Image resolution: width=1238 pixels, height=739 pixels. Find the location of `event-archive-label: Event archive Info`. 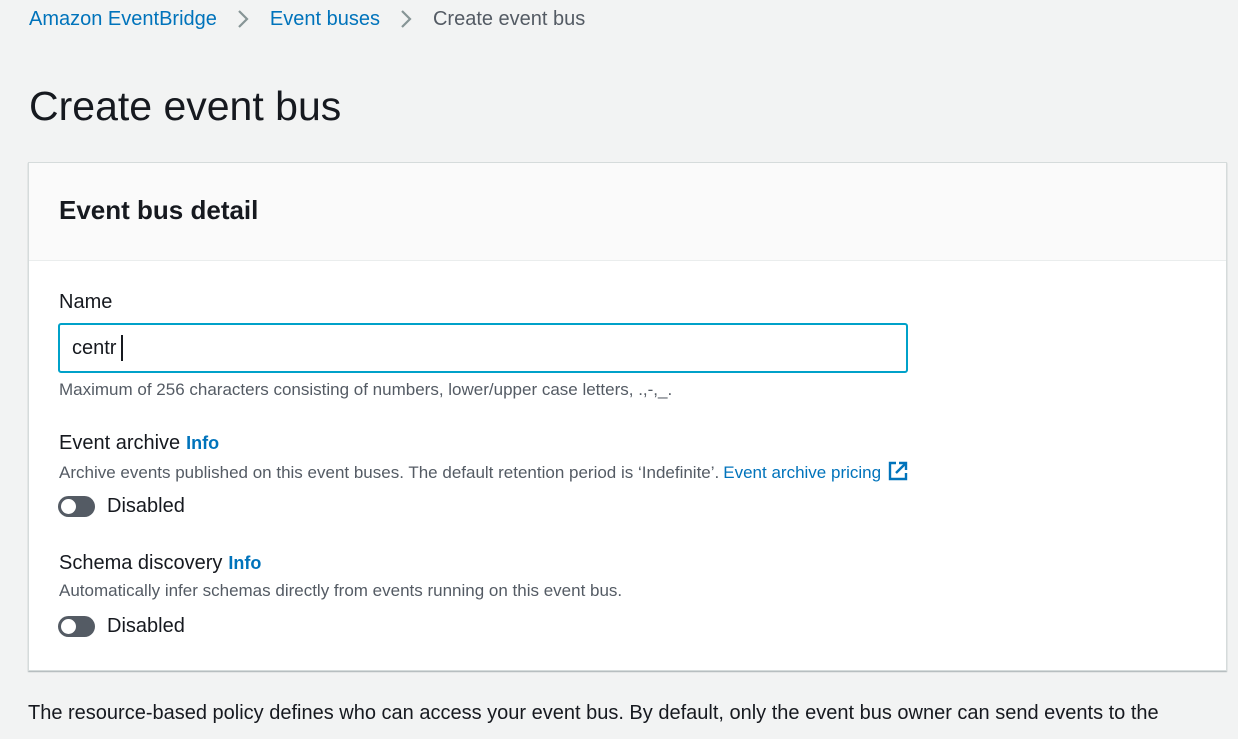

event-archive-label: Event archive Info is located at coordinates (139, 443).